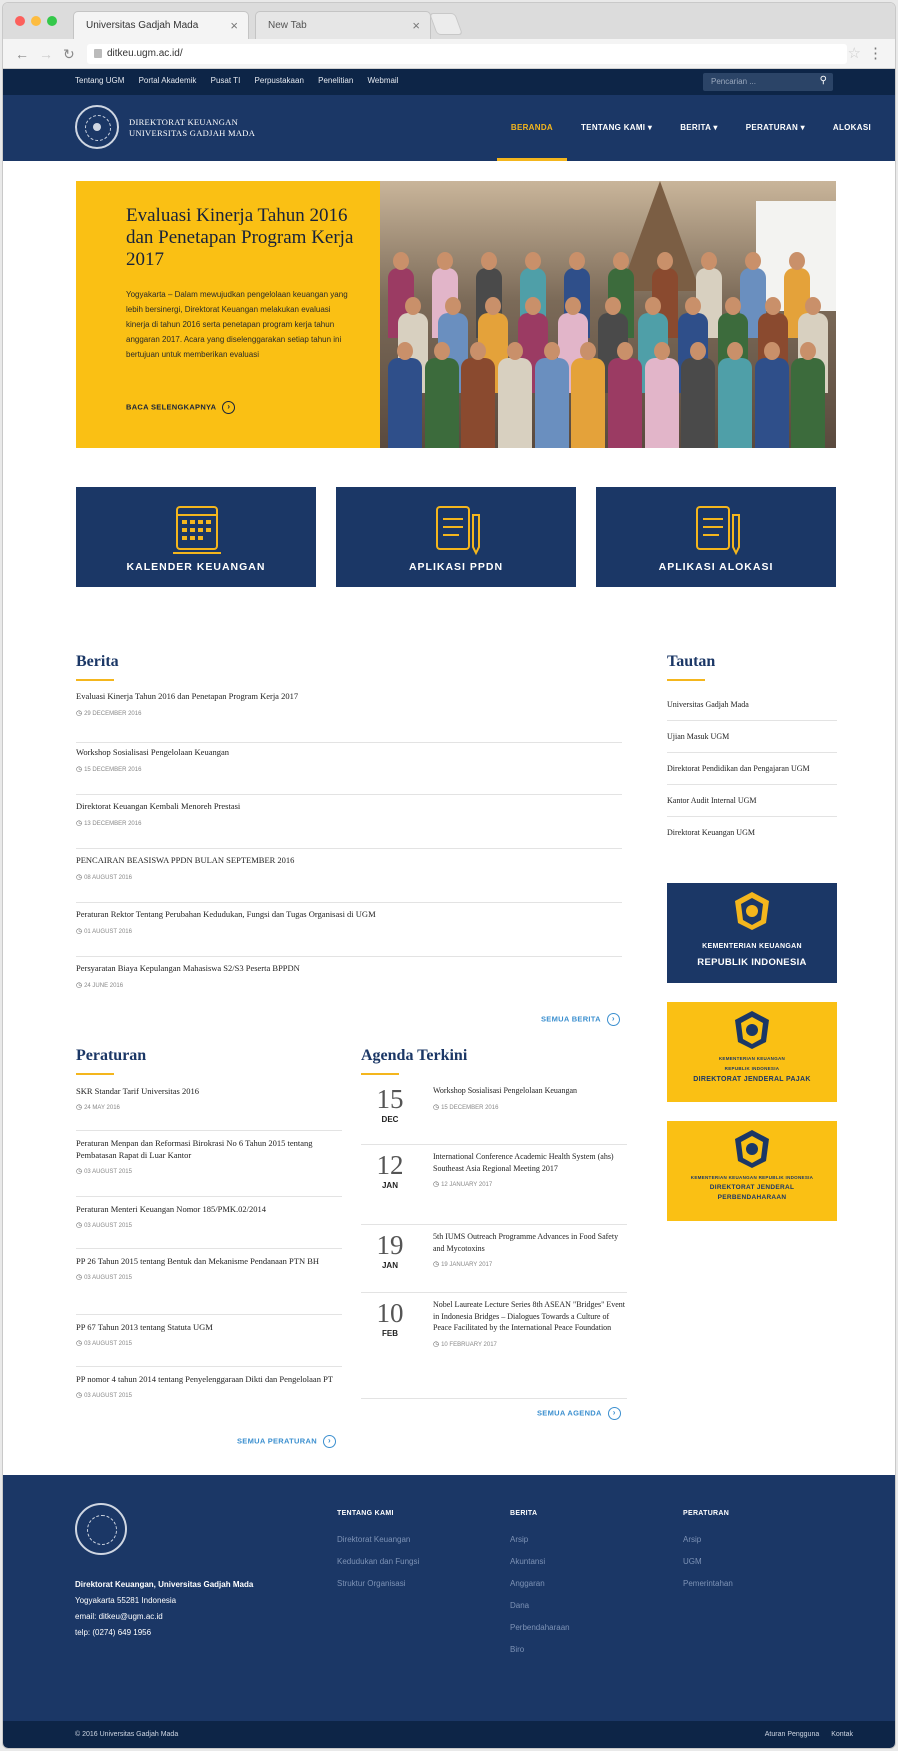 Image resolution: width=898 pixels, height=1751 pixels. I want to click on footer-link: Perbendaharaan, so click(540, 1628).